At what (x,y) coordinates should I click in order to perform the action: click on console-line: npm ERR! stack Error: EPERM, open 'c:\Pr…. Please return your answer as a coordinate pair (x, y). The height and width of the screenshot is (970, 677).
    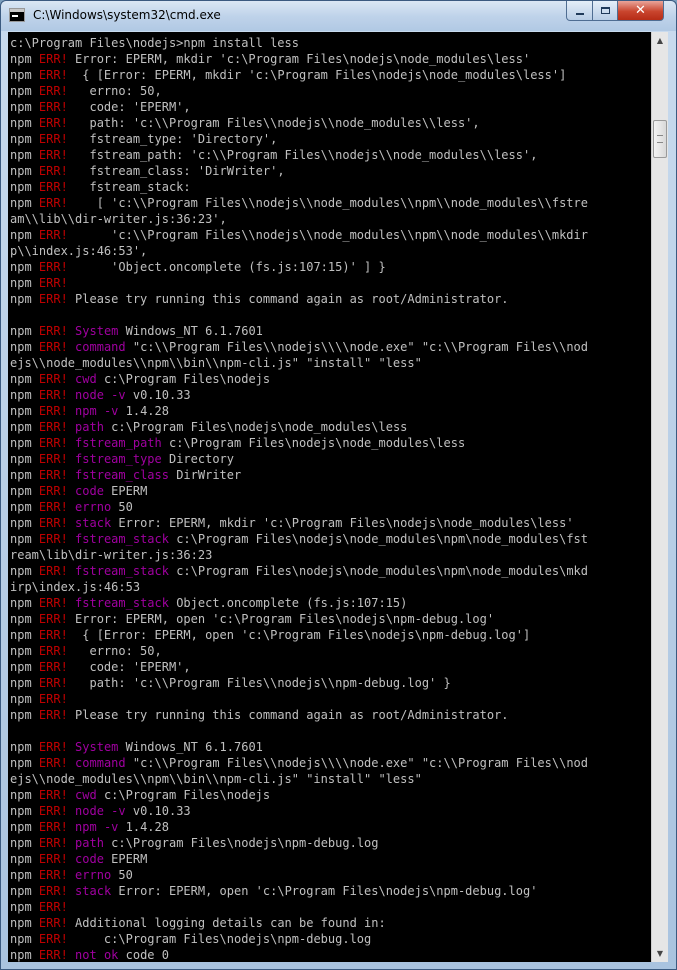
    Looking at the image, I should click on (330, 891).